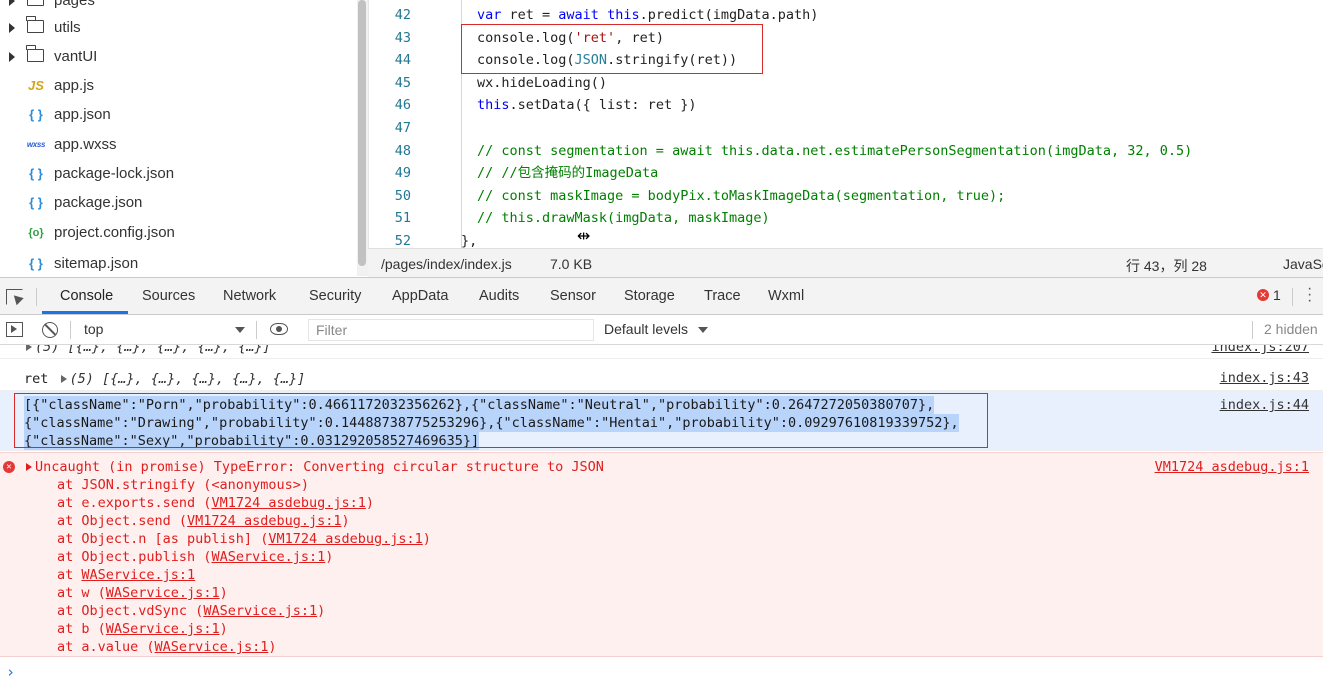 This screenshot has width=1323, height=697. I want to click on tab-console: Console, so click(86, 296).